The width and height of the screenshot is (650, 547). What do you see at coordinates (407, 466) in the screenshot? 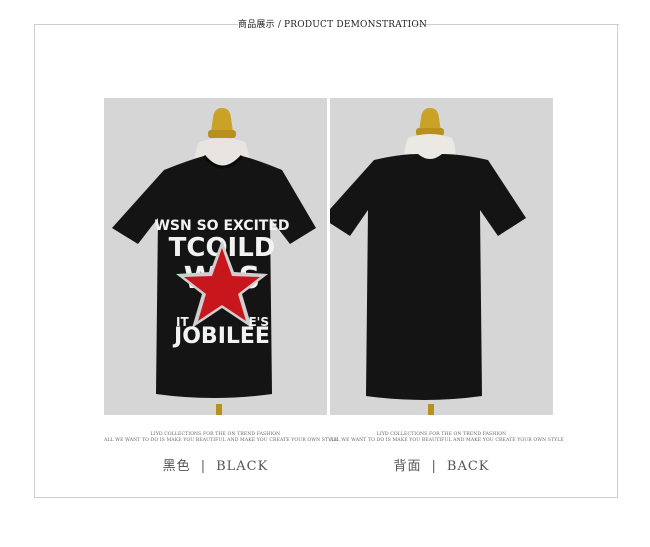
I see `back-caption-cn: 背面` at bounding box center [407, 466].